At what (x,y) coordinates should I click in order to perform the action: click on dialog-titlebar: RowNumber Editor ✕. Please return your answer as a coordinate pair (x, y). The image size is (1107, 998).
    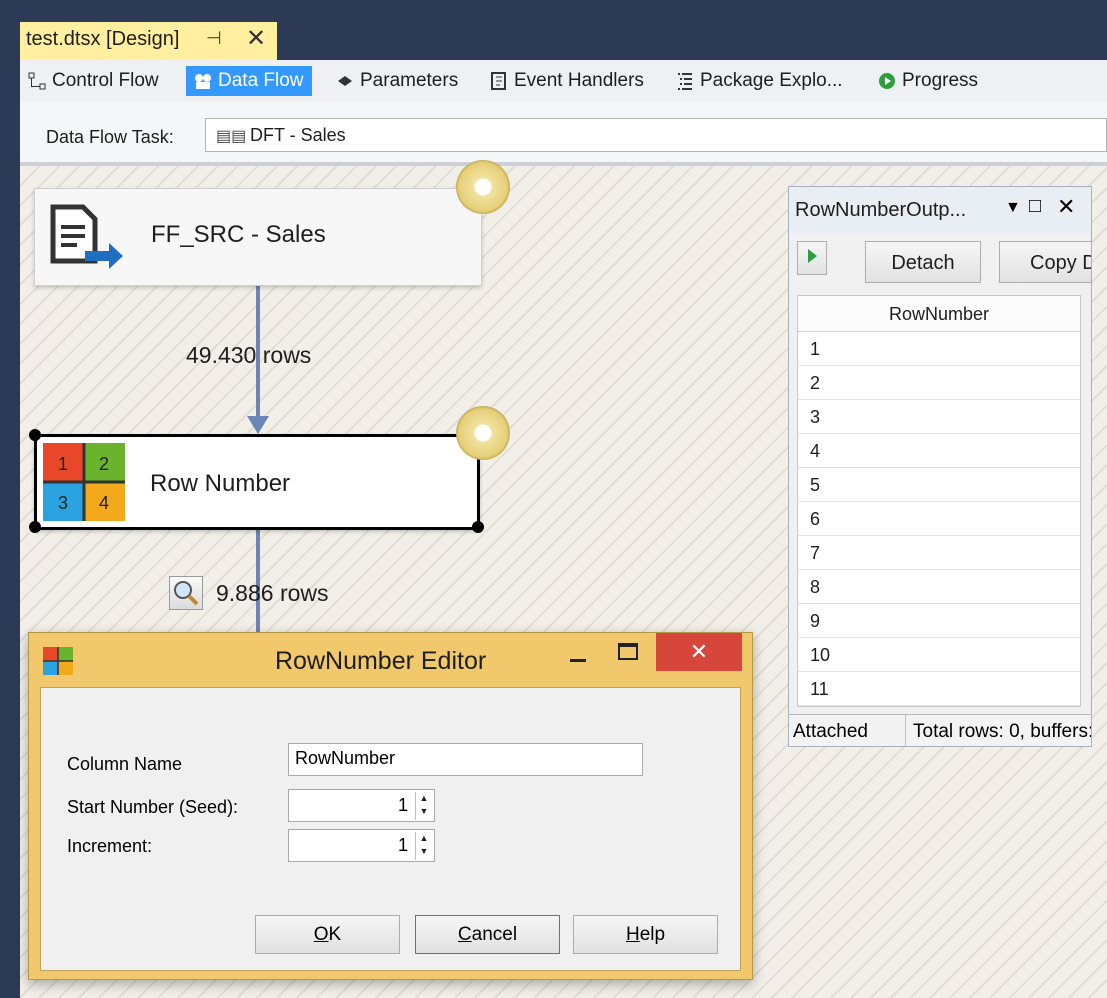
    Looking at the image, I should click on (390, 660).